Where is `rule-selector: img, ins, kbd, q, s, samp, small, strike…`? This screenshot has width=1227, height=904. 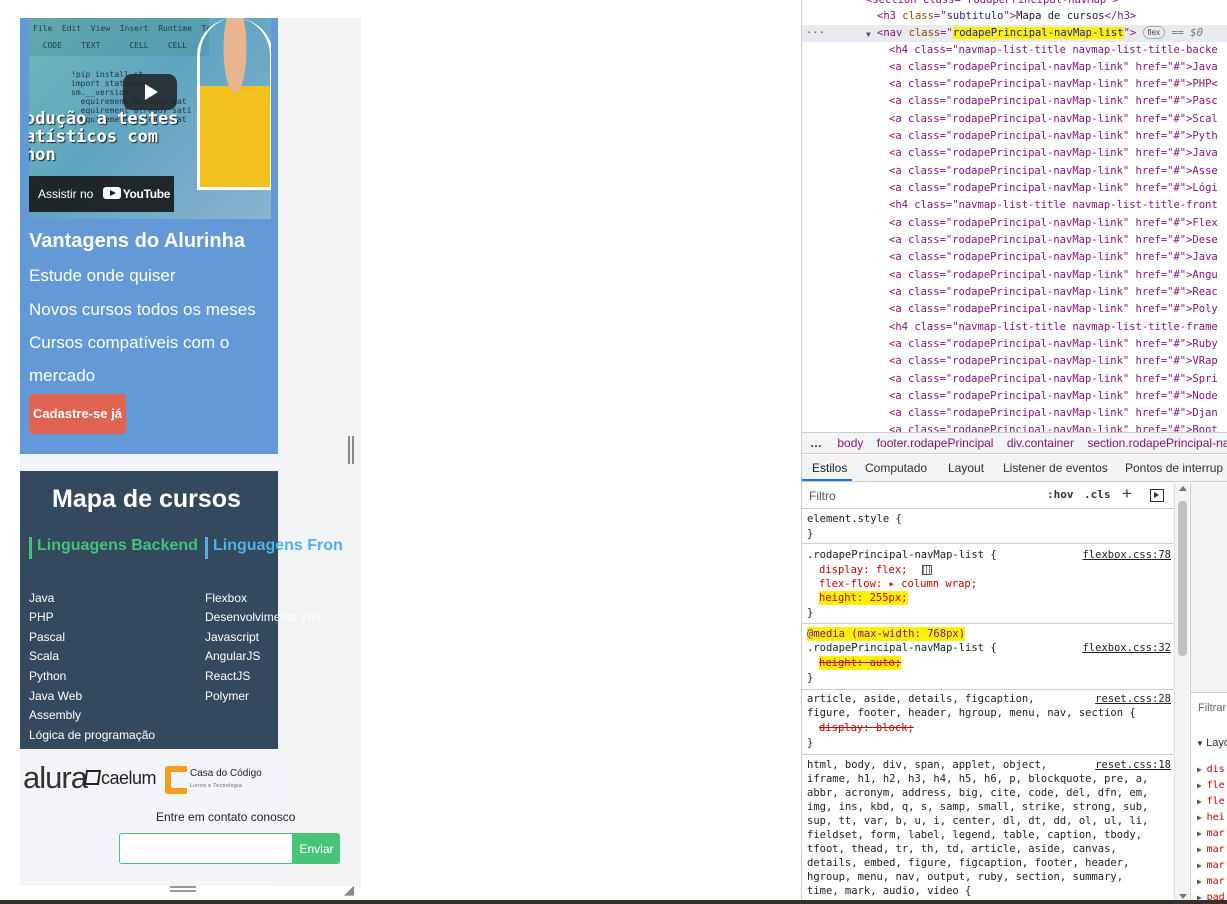
rule-selector: img, ins, kbd, q, s, samp, small, strike… is located at coordinates (977, 807).